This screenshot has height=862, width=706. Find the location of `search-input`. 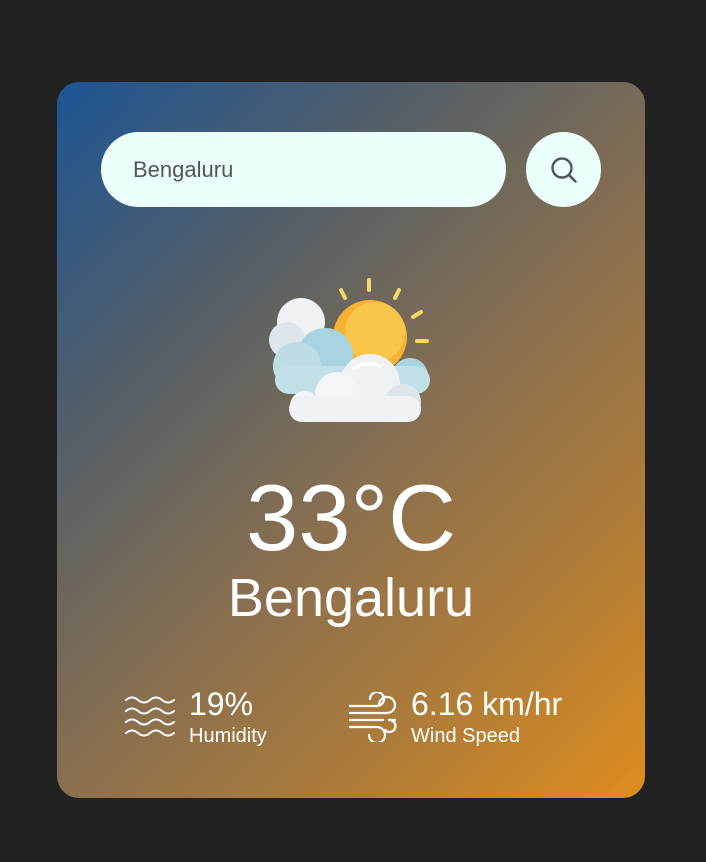

search-input is located at coordinates (303, 169).